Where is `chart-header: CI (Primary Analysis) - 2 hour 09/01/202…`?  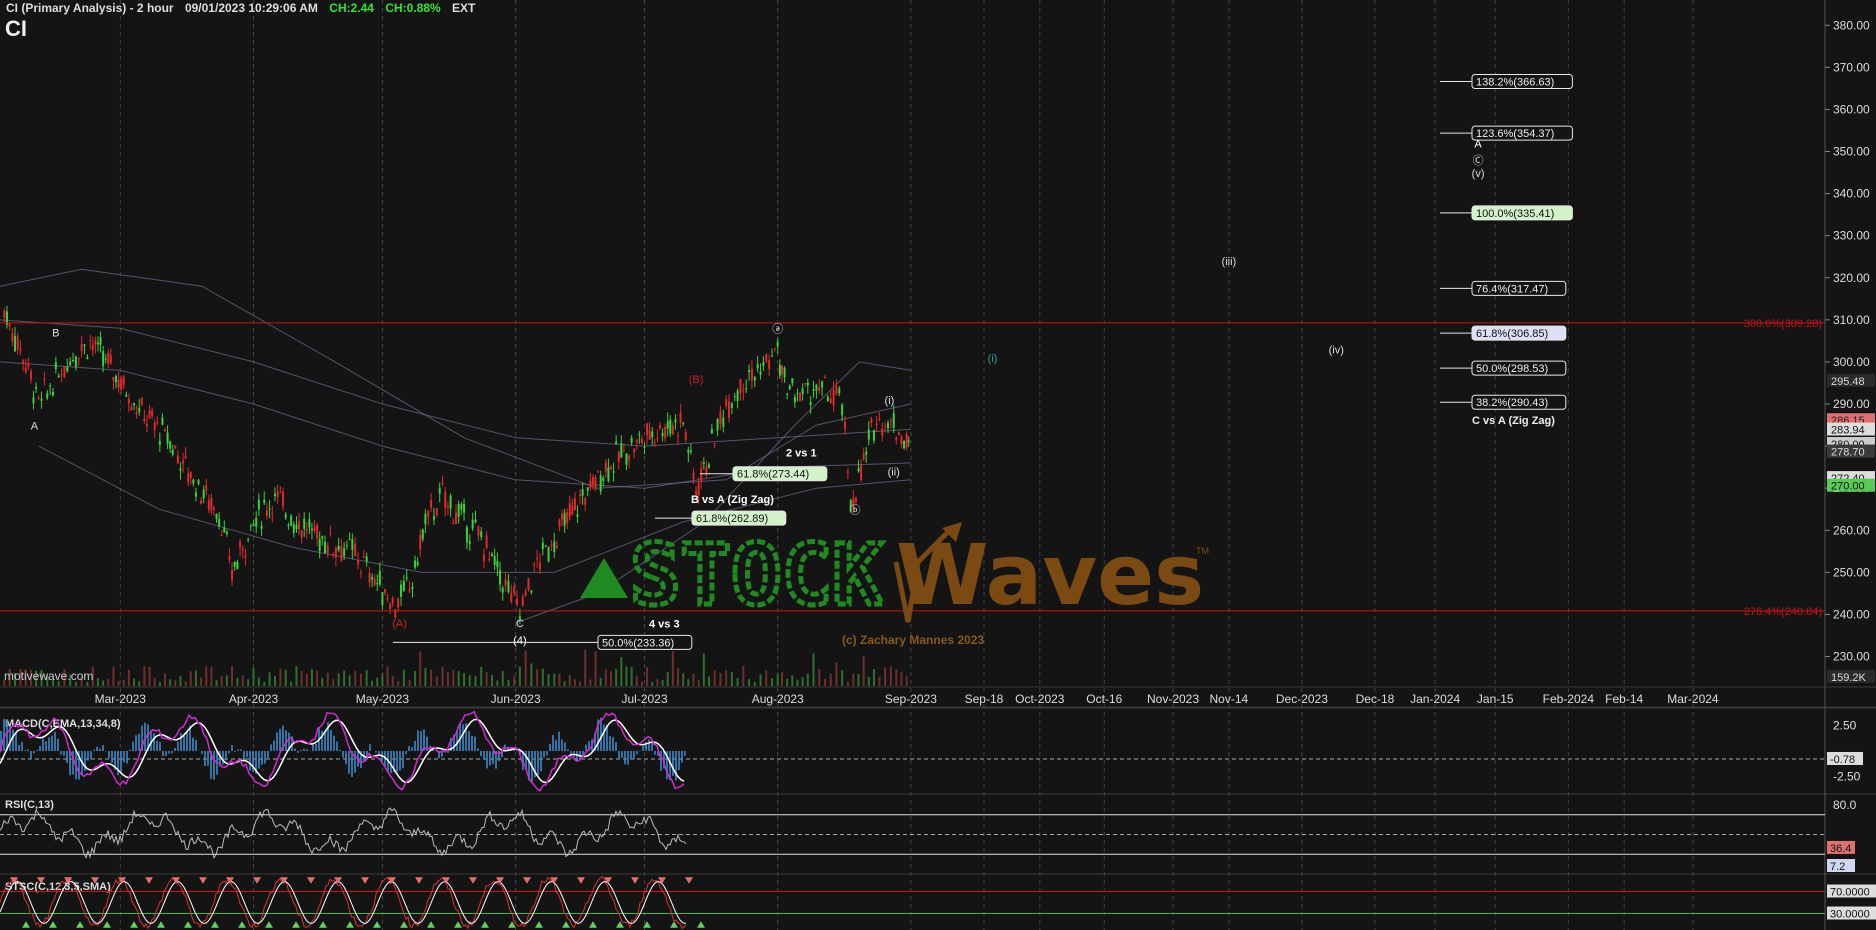
chart-header: CI (Primary Analysis) - 2 hour 09/01/202… is located at coordinates (244, 8).